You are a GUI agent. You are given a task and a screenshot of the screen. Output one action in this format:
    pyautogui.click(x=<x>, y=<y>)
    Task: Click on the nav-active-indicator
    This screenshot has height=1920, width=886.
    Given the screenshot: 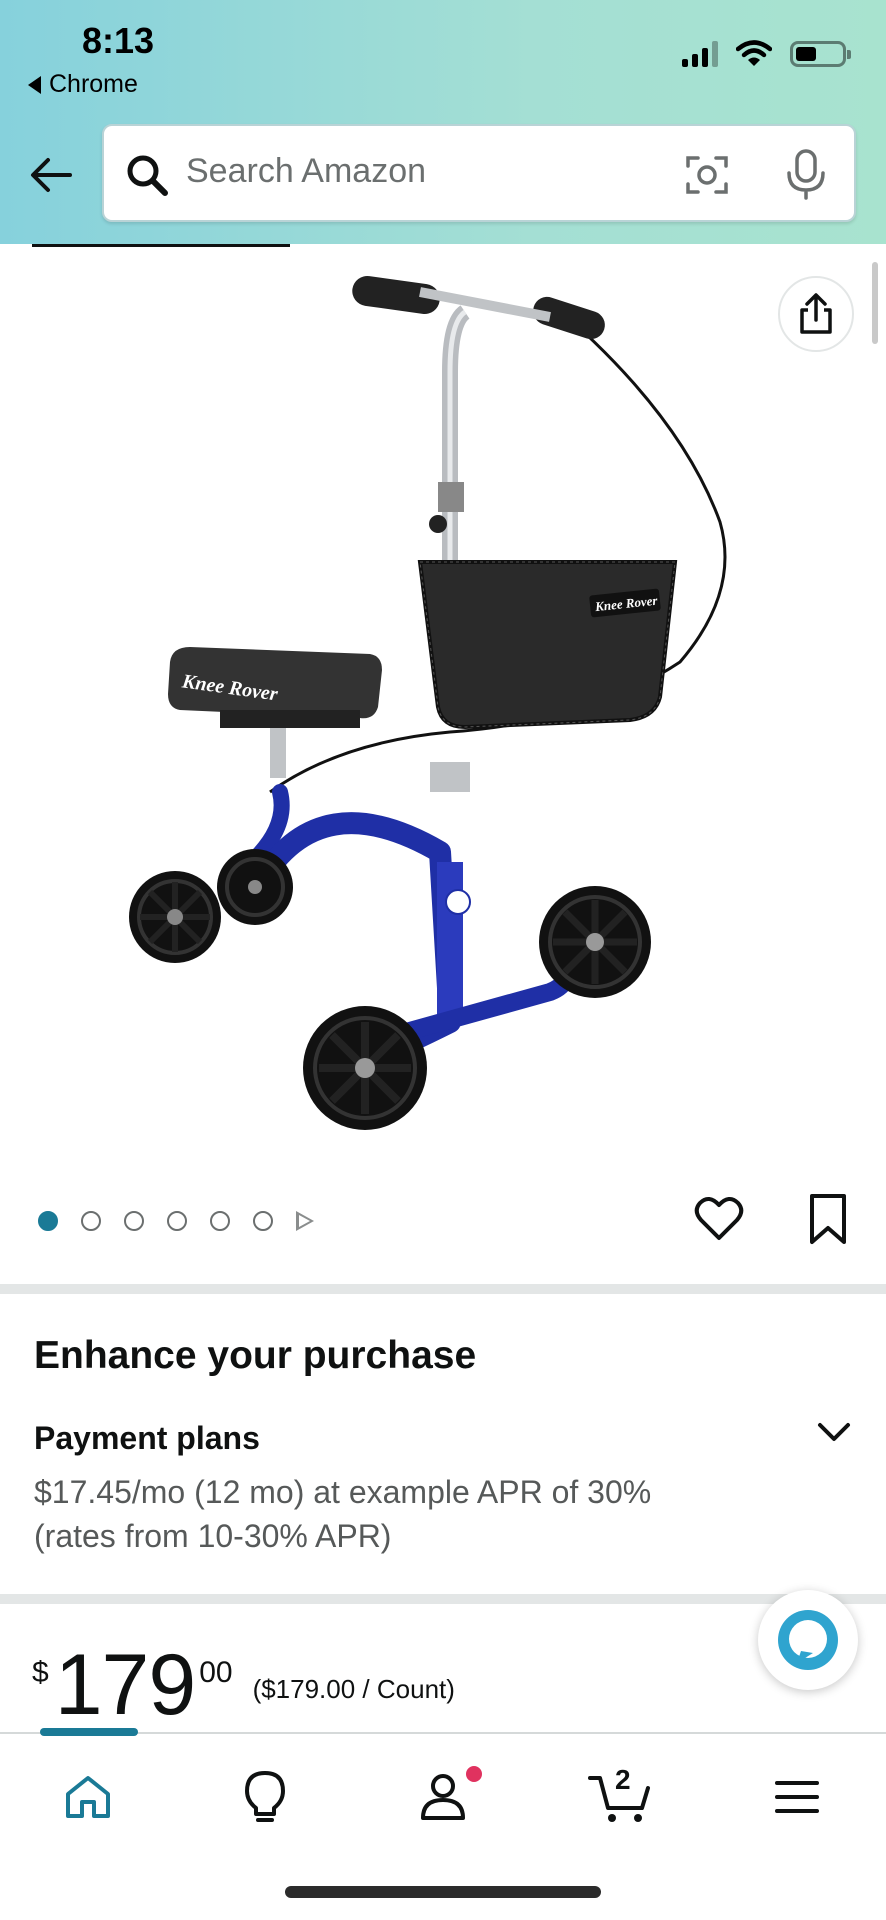 What is the action you would take?
    pyautogui.click(x=89, y=1732)
    